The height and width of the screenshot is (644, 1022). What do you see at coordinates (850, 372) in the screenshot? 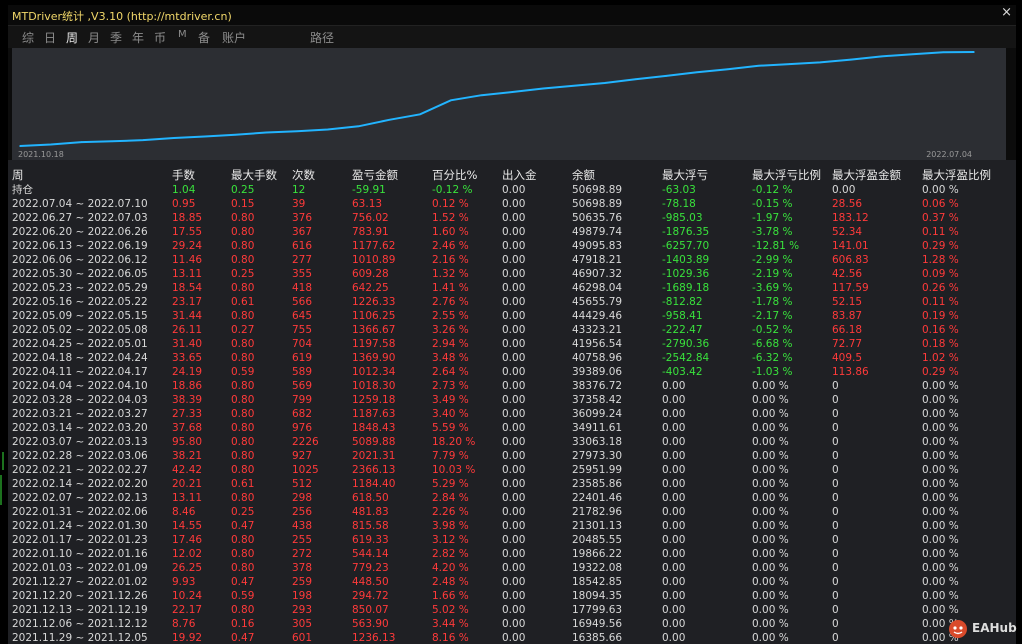
I see `col-max-float-profit: 113.86` at bounding box center [850, 372].